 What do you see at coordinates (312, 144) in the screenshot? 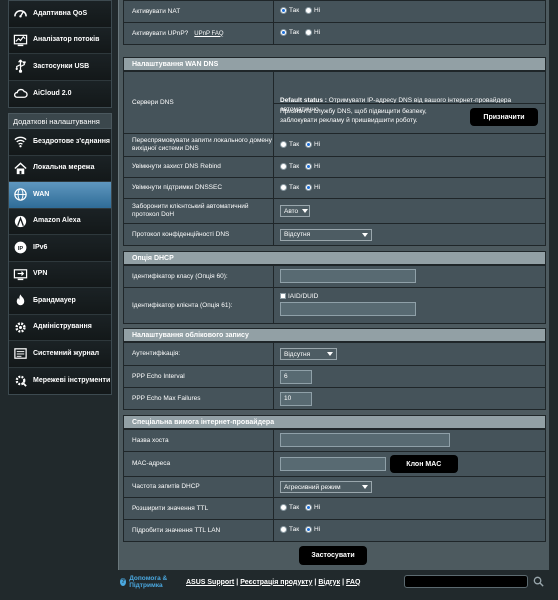
I see `forward-local-no-radio: Ні` at bounding box center [312, 144].